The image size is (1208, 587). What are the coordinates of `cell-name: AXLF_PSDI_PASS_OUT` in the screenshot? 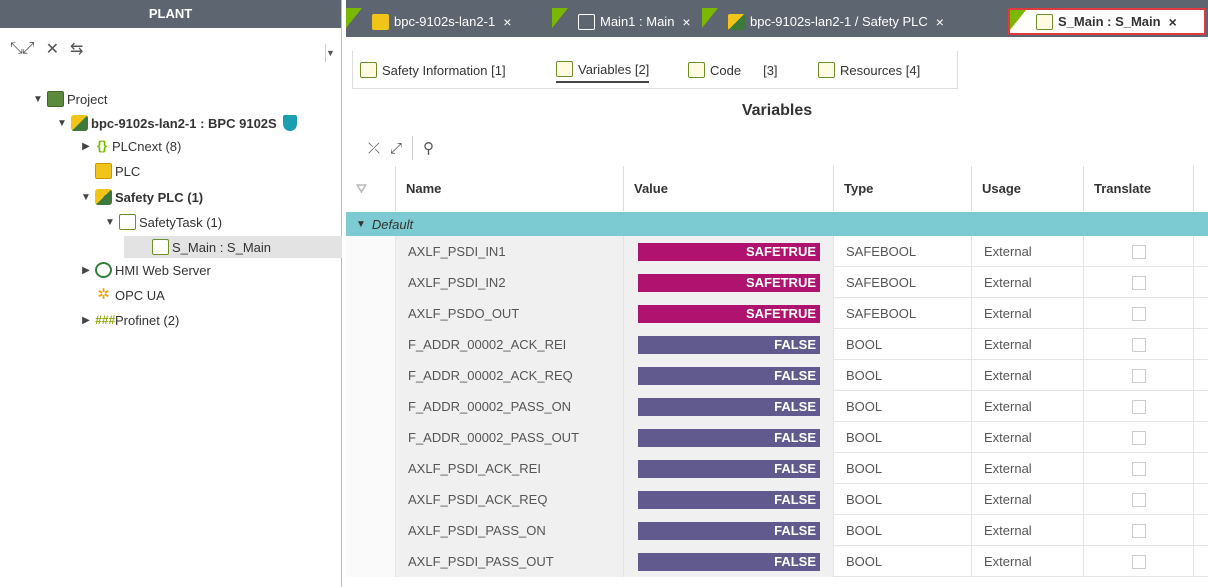 It's located at (510, 561).